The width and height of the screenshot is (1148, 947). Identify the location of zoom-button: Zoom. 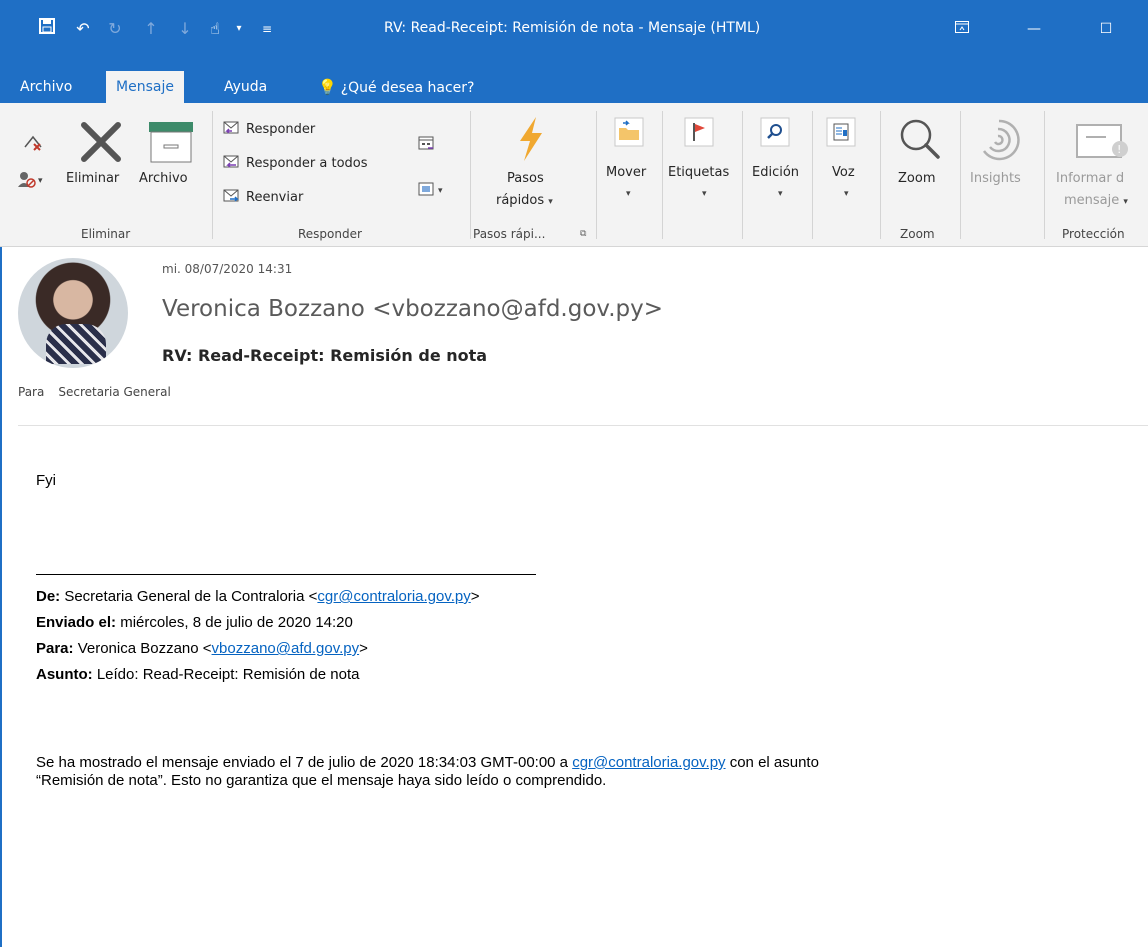
(916, 178).